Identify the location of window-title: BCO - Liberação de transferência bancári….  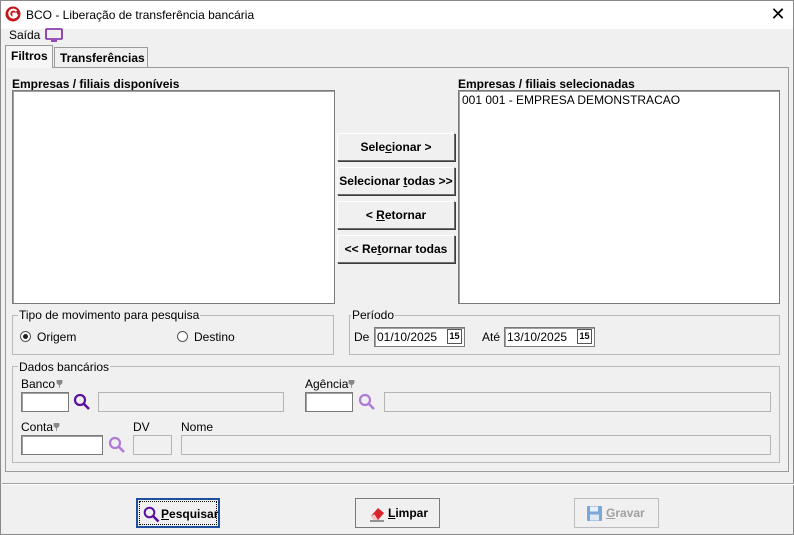
(140, 15).